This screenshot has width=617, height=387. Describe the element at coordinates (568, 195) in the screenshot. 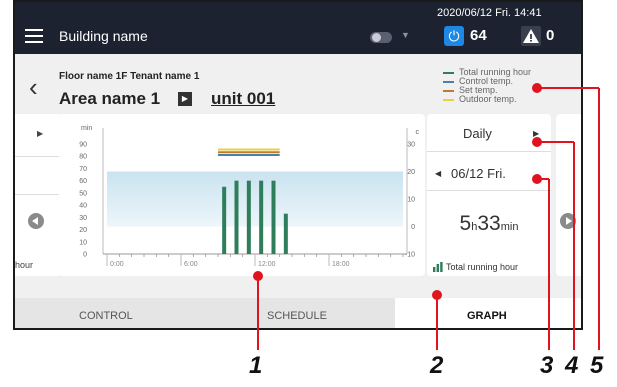

I see `next-card-panel` at that location.